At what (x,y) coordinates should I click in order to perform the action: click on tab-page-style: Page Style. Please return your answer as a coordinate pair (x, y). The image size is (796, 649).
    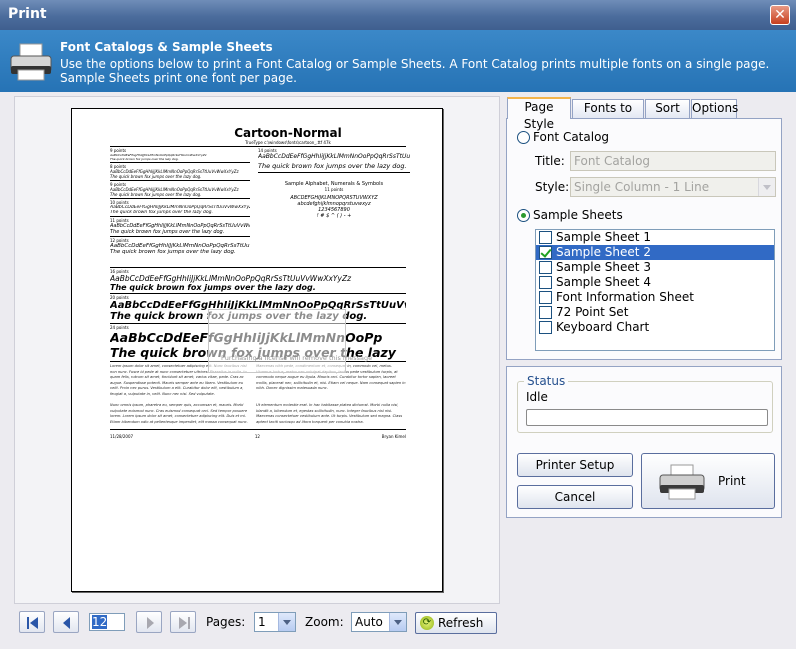
    Looking at the image, I should click on (539, 114).